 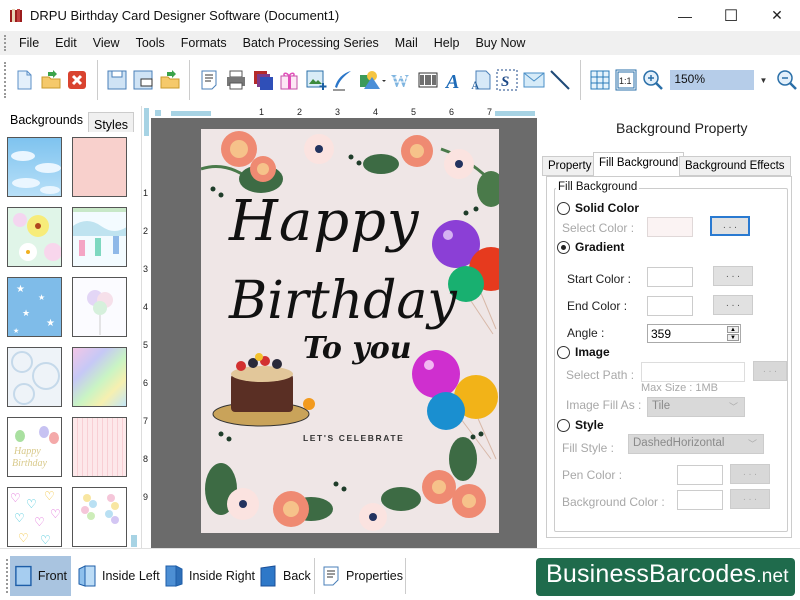 I want to click on signature-box-icon: S, so click(x=507, y=80).